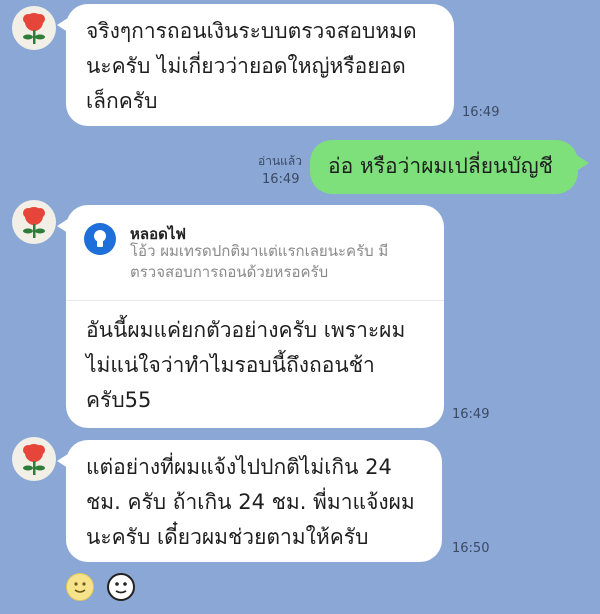  I want to click on message-bubble-outgoing: อ่อ หรือว่าผมเปลี่ยนบัญชี, so click(449, 167).